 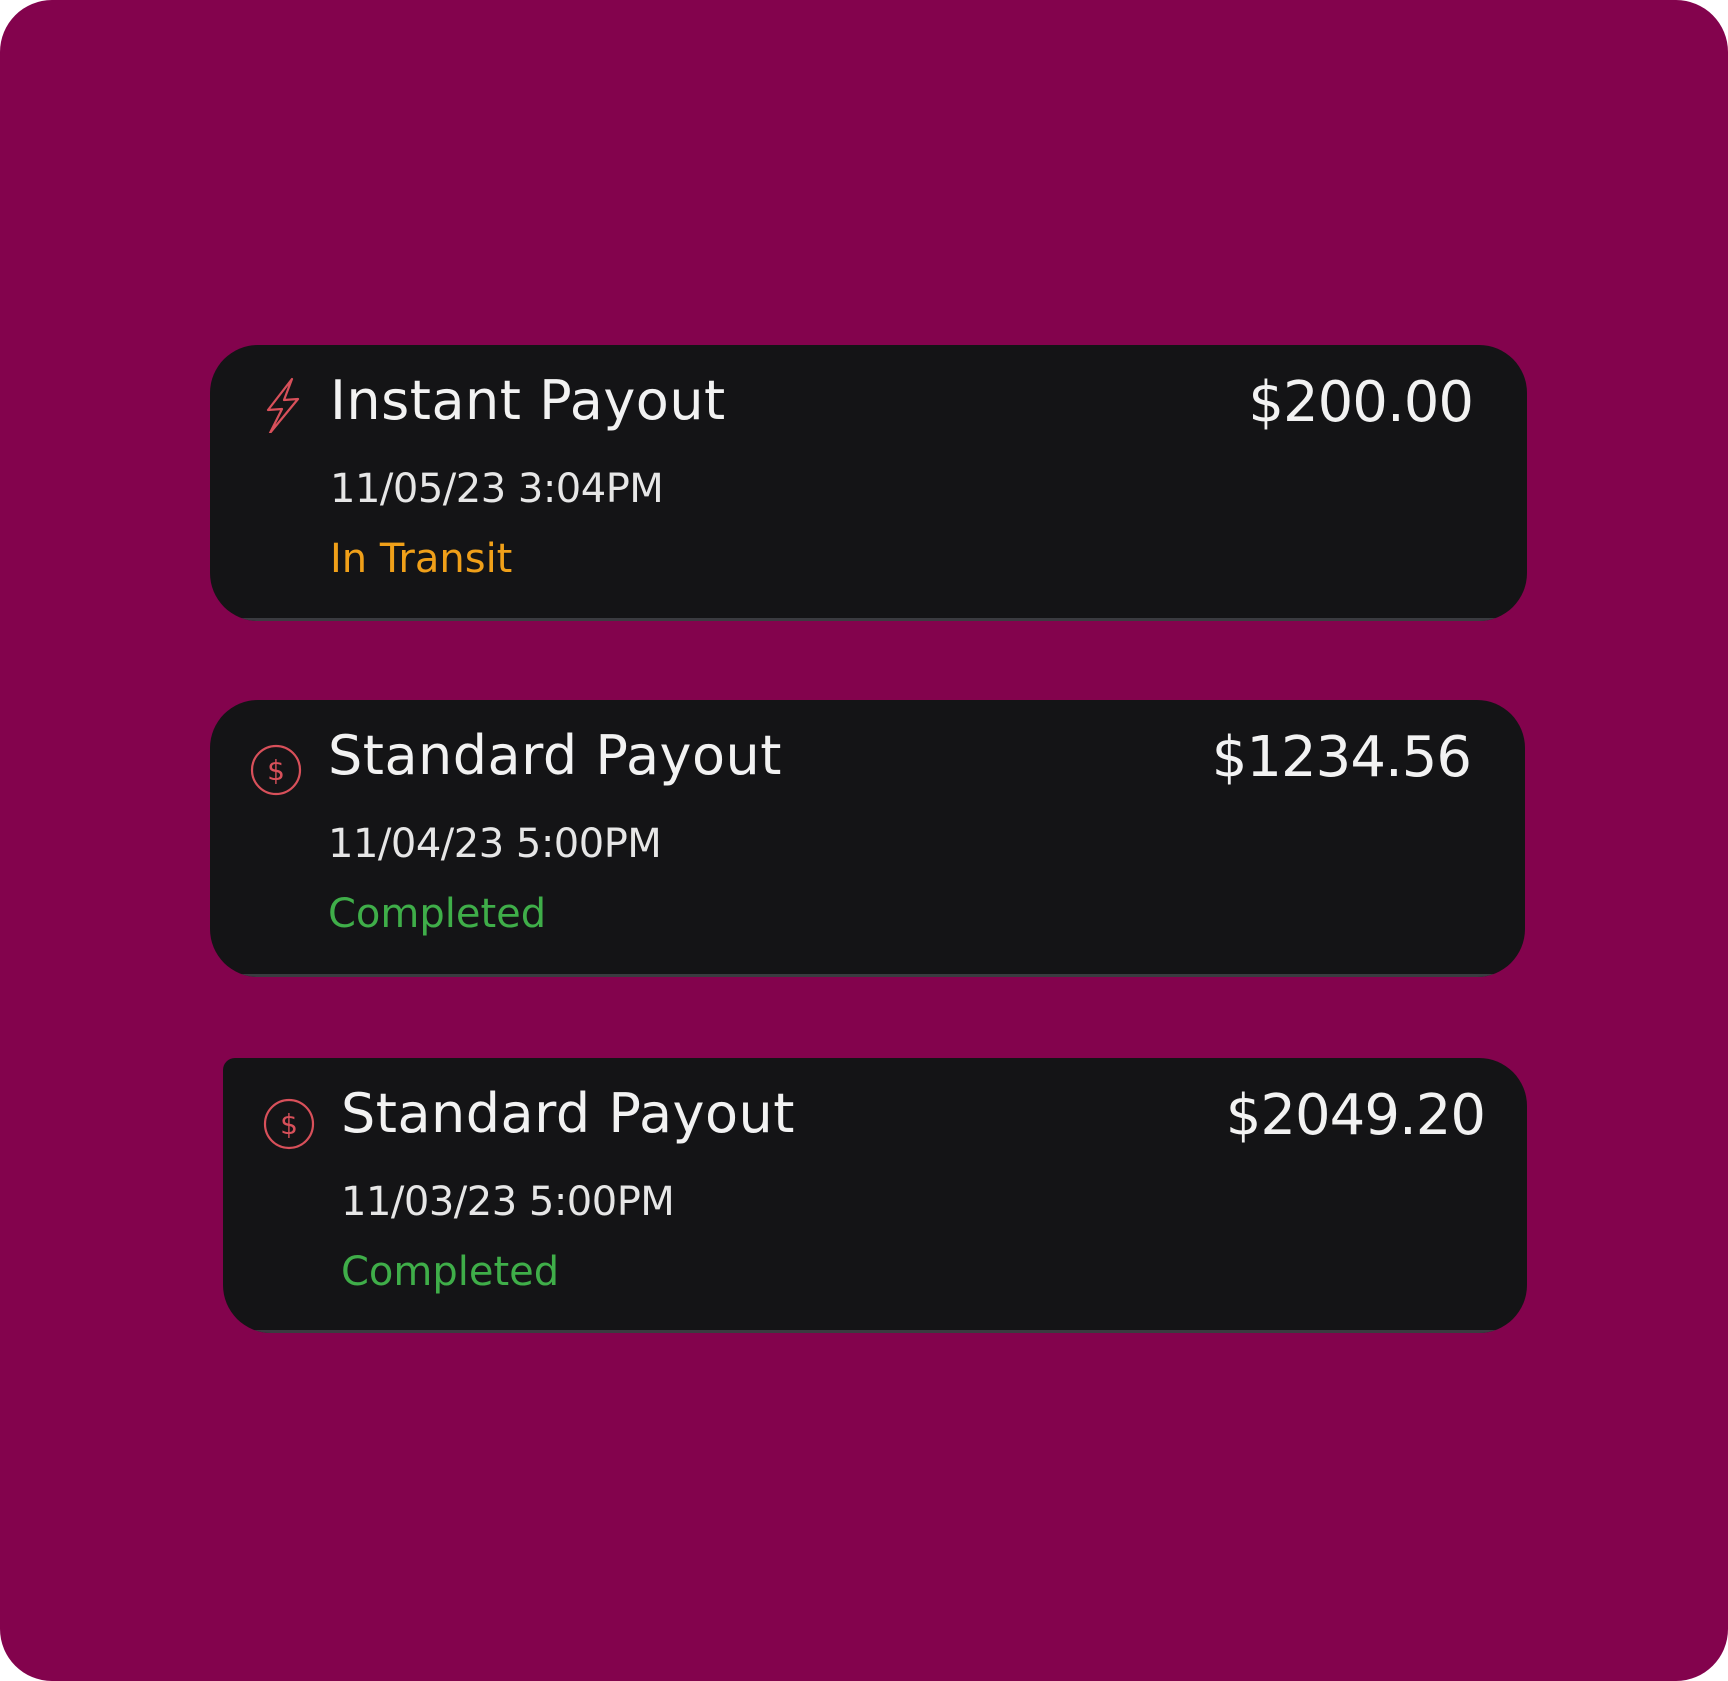 I want to click on payout-amount: $2049.20, so click(x=1355, y=1115).